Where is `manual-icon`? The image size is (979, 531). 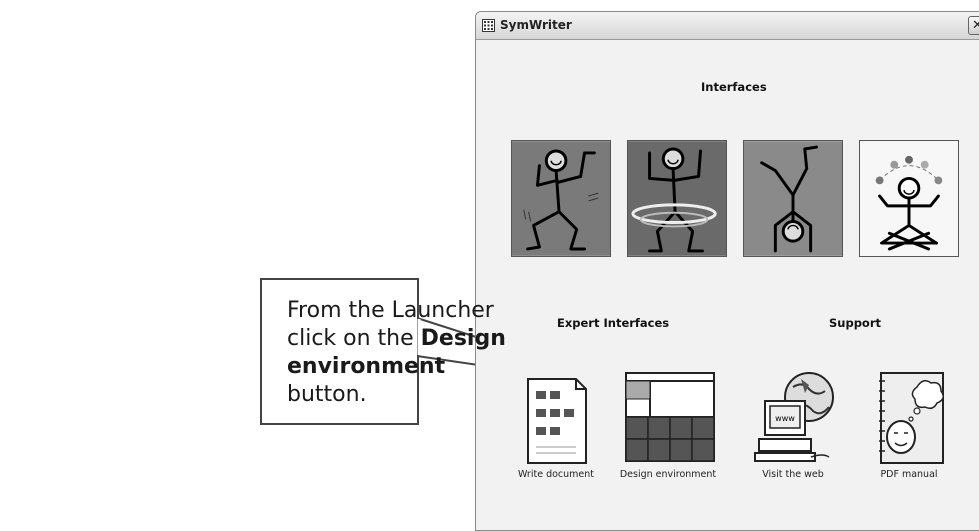
manual-icon is located at coordinates (911, 418).